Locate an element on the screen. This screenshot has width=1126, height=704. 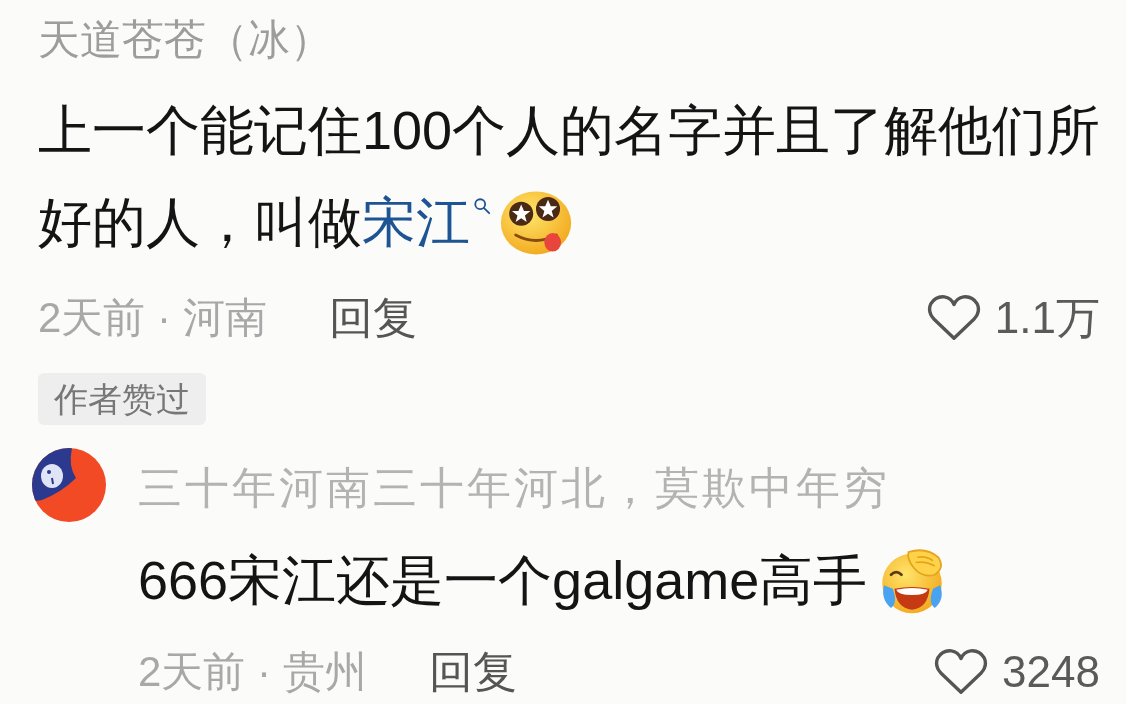
author-liked-badge: 作者赞过 is located at coordinates (122, 399).